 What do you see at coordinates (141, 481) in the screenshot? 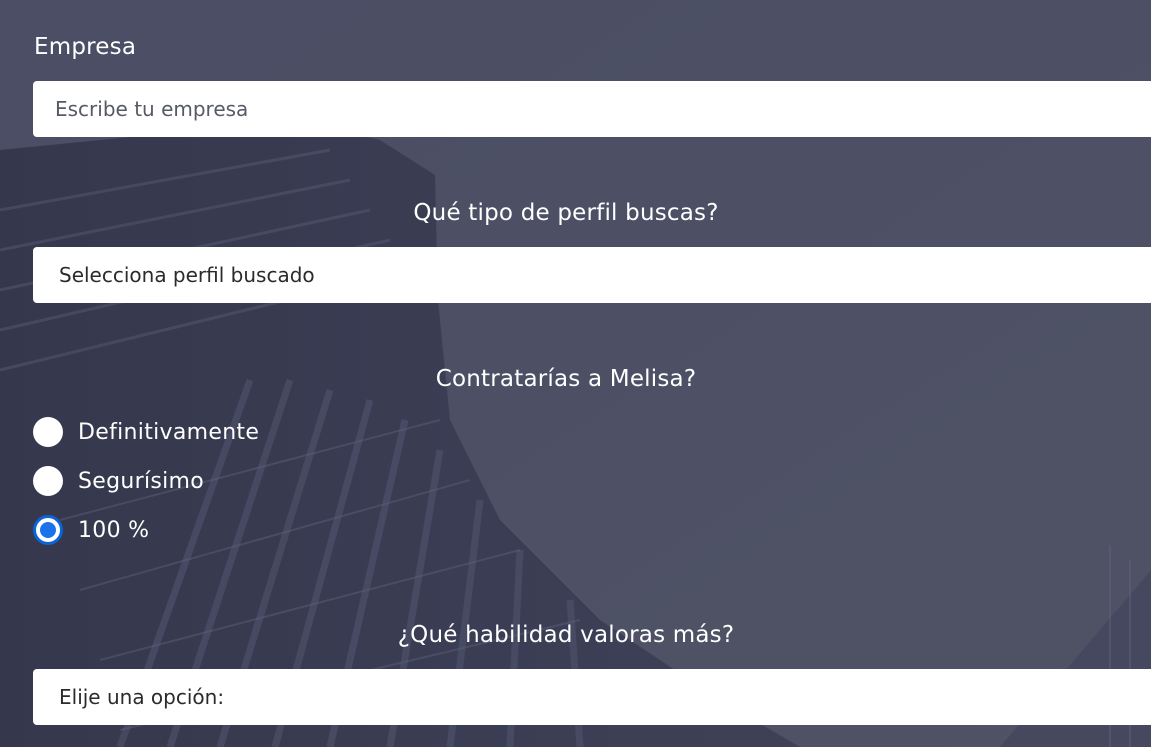
I see `radio-label: Segurísimo` at bounding box center [141, 481].